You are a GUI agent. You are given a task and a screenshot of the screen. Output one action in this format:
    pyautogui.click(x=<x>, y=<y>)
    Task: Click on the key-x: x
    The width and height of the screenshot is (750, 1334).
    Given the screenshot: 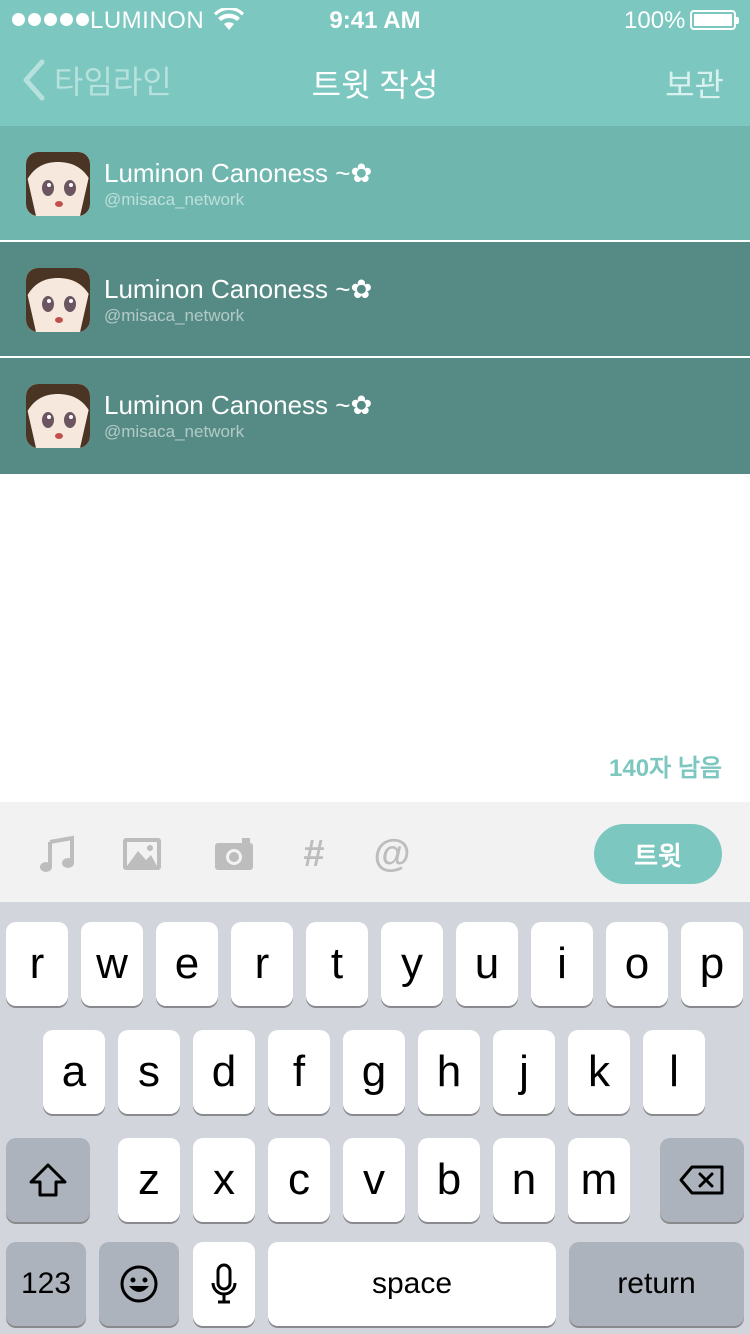 What is the action you would take?
    pyautogui.click(x=224, y=1180)
    